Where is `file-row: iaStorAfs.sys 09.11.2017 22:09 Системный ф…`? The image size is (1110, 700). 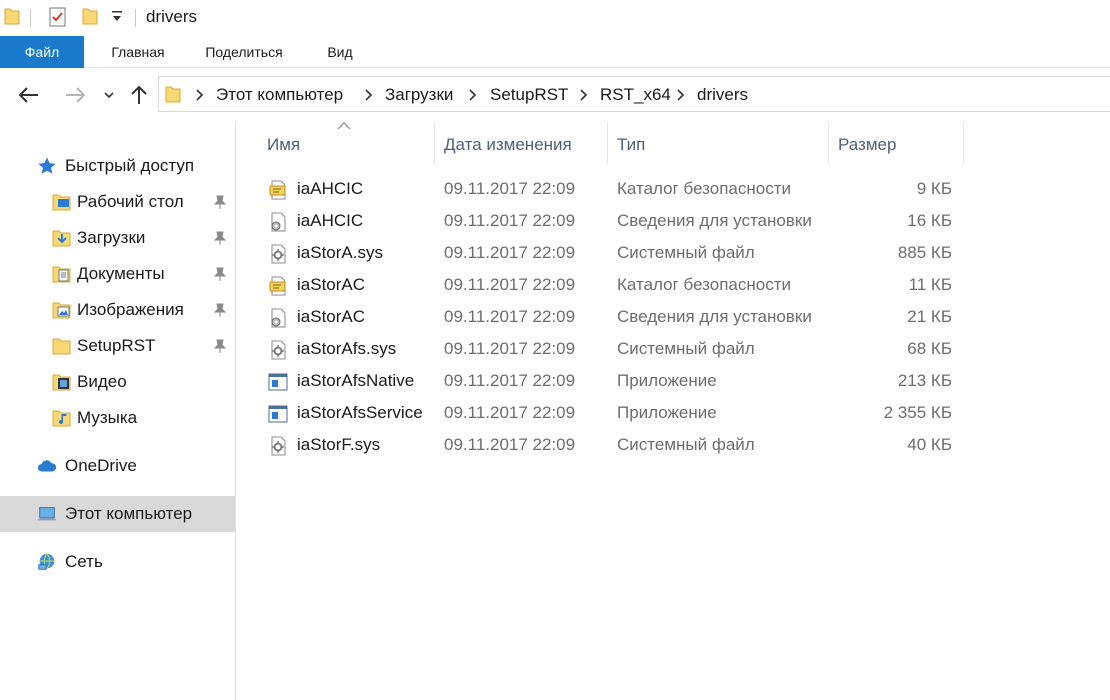 file-row: iaStorAfs.sys 09.11.2017 22:09 Системный ф… is located at coordinates (607, 350).